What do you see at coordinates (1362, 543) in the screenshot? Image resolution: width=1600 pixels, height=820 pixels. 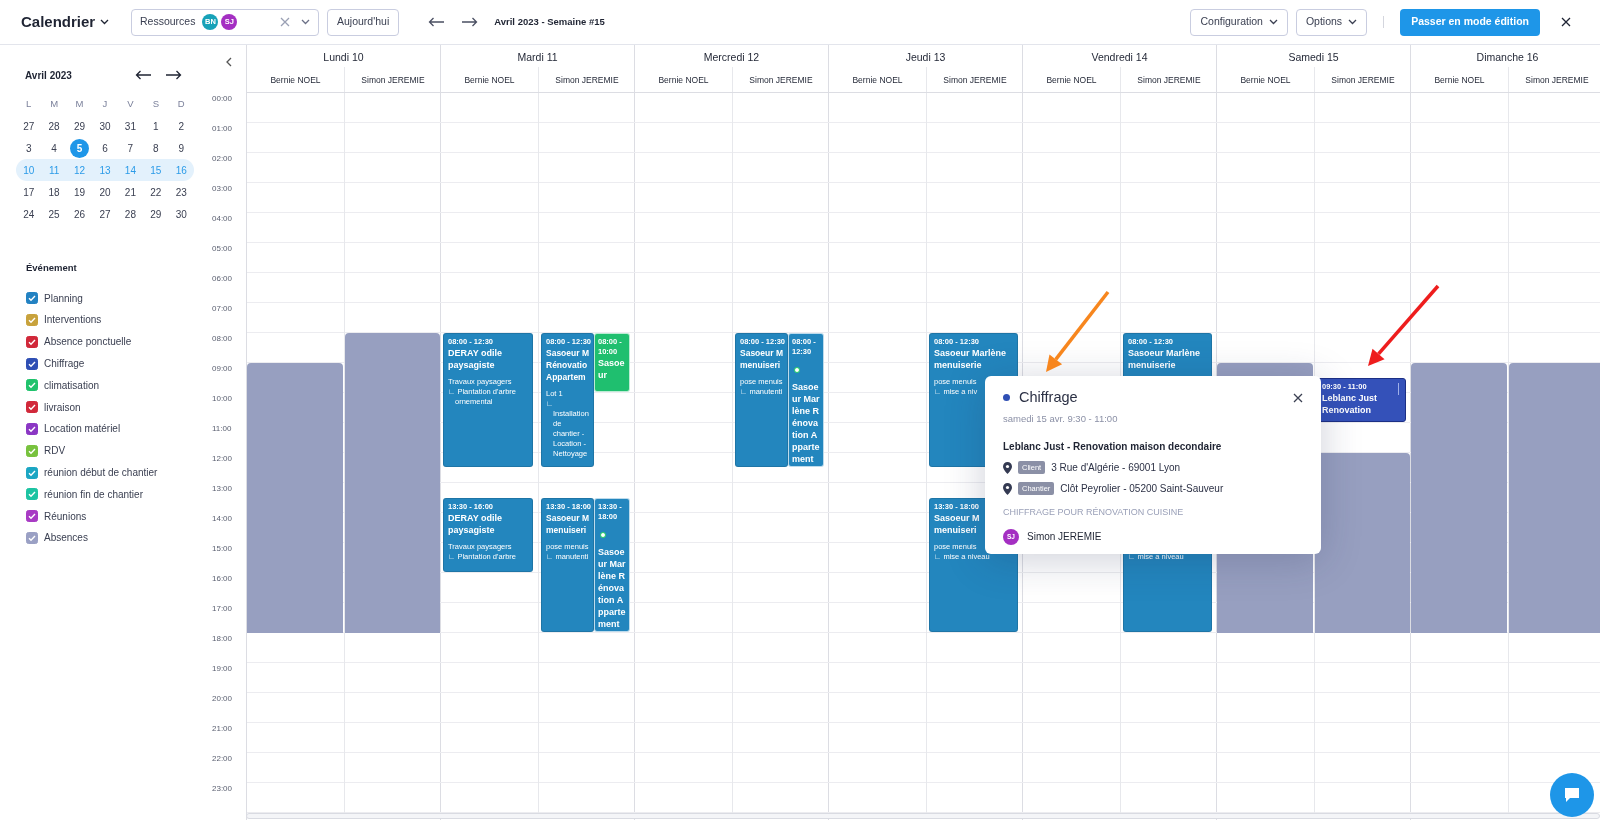 I see `absence-block` at bounding box center [1362, 543].